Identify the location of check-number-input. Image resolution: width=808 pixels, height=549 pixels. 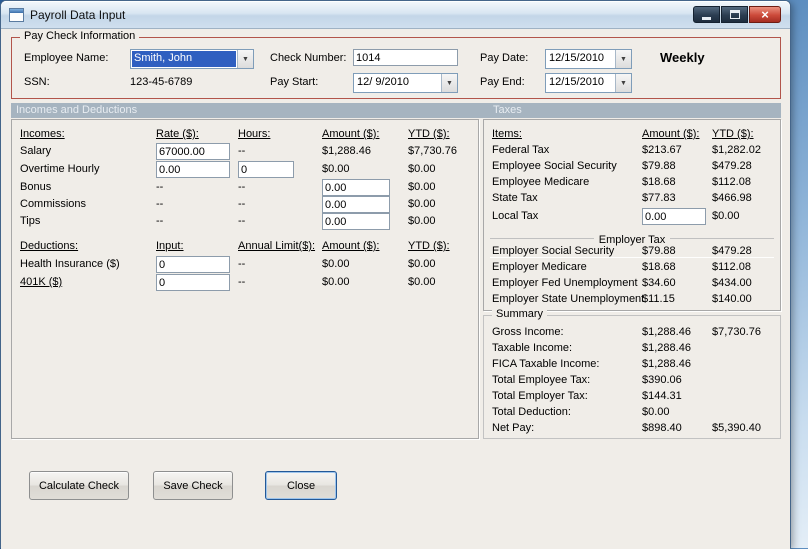
(405, 57).